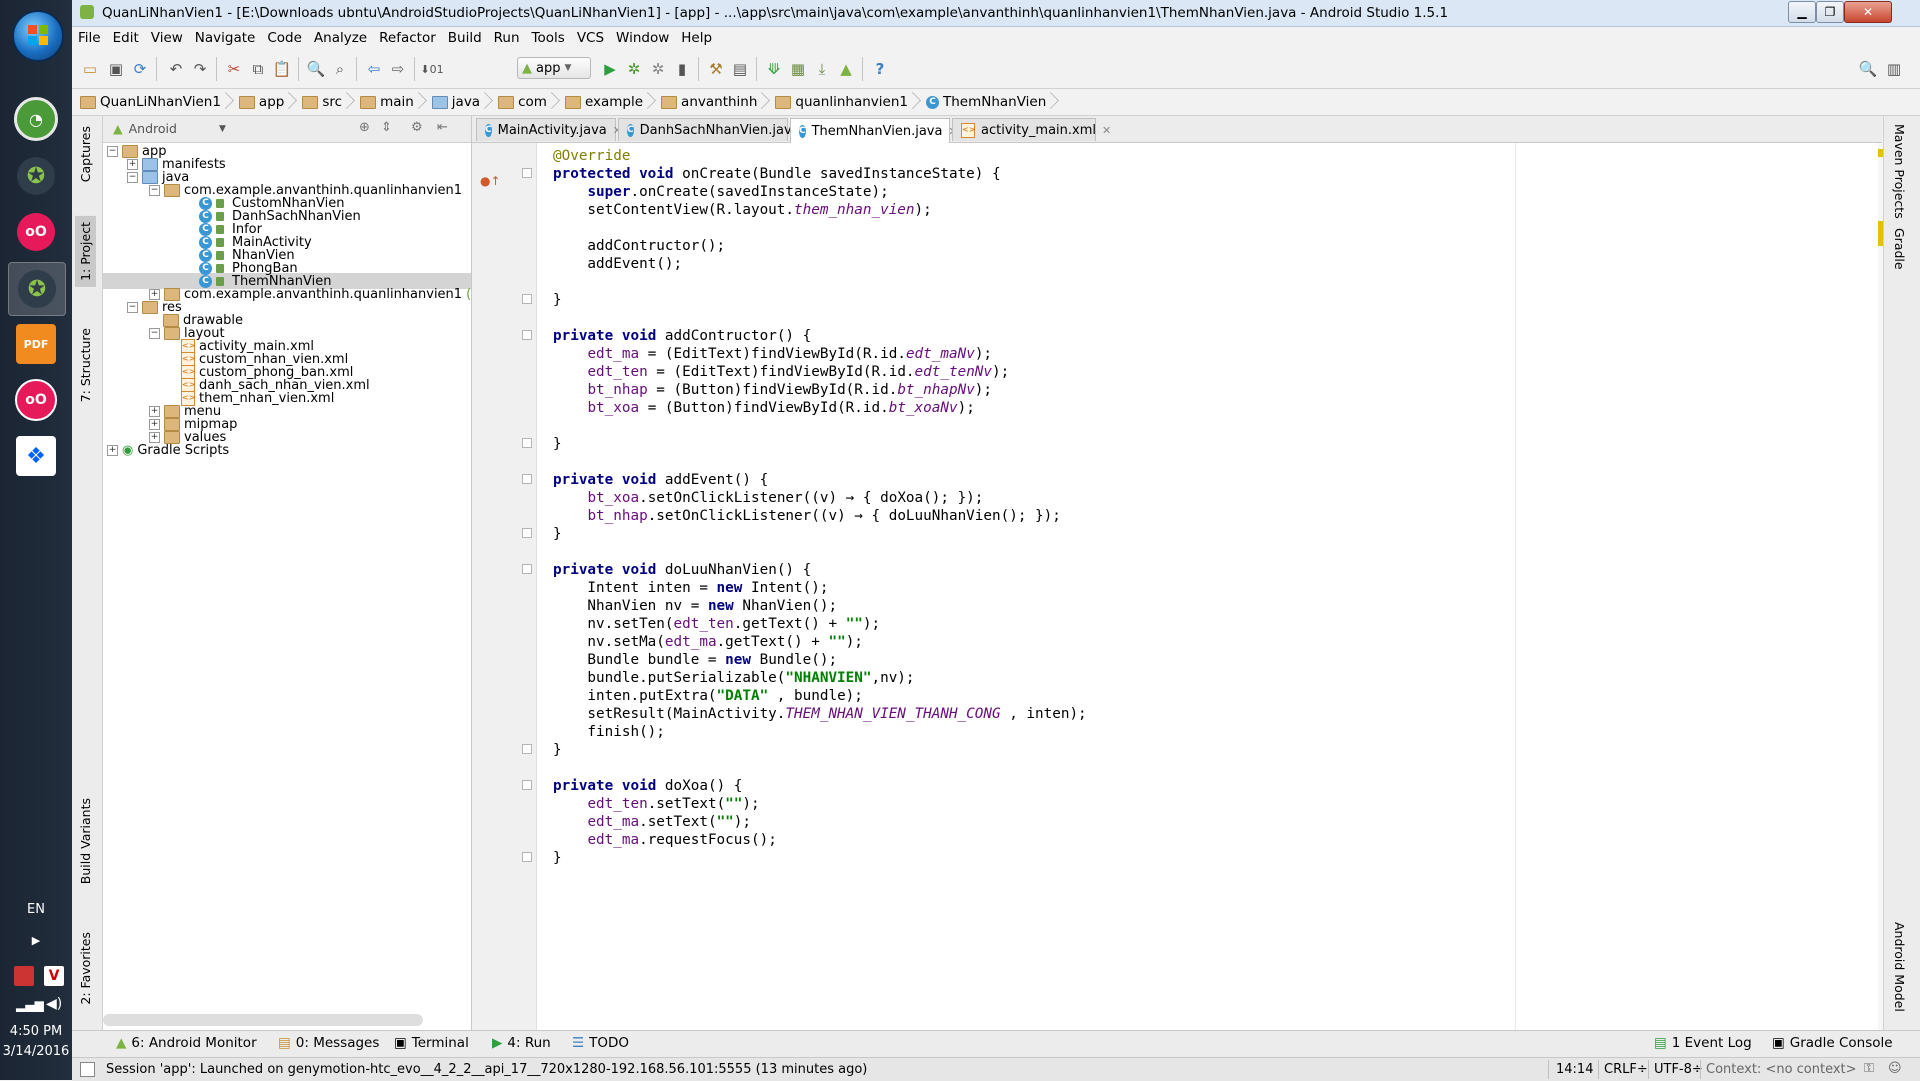 The image size is (1920, 1081). What do you see at coordinates (742, 210) in the screenshot?
I see `code-line: setContentView(R.layout.them_nhan_vien);` at bounding box center [742, 210].